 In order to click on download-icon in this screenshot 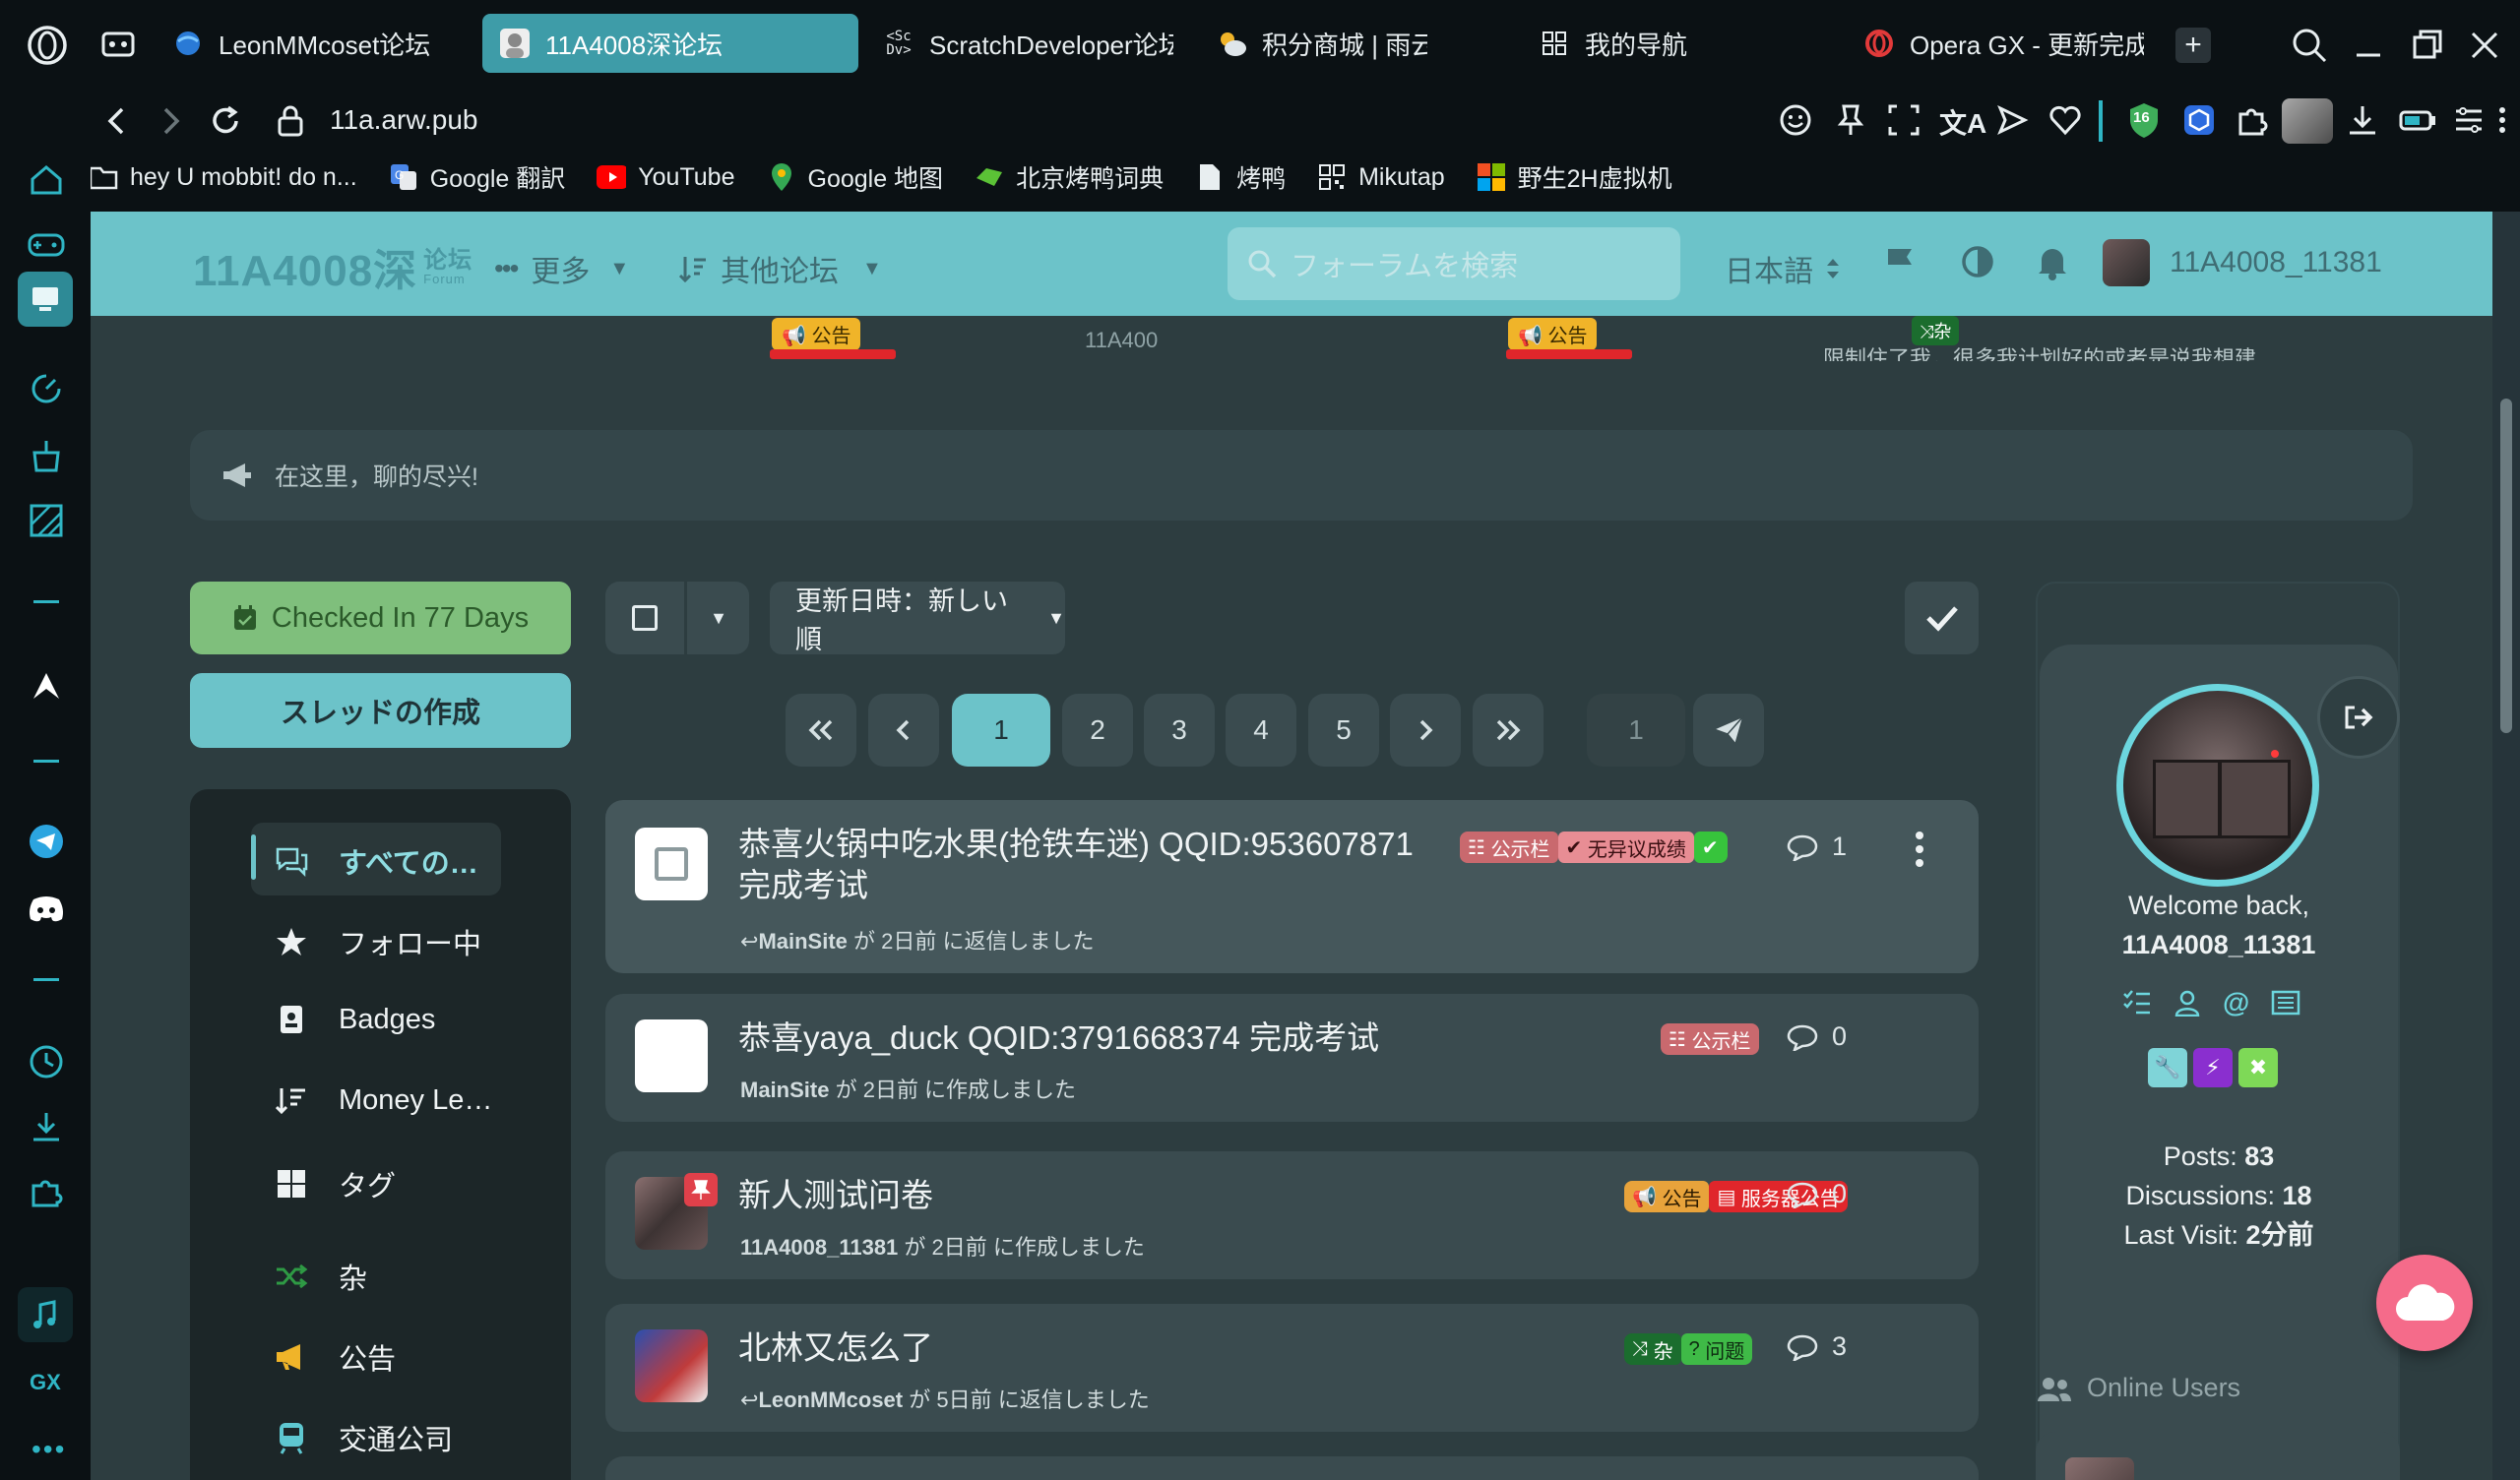, I will do `click(2362, 120)`.